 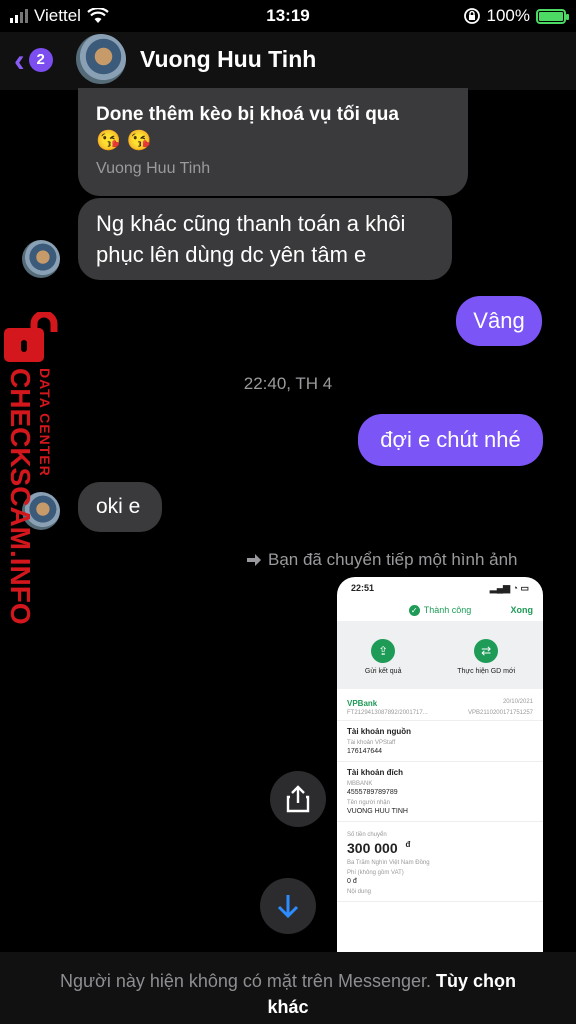 What do you see at coordinates (486, 671) in the screenshot?
I see `new-transaction-label: Thực hiện GD mới` at bounding box center [486, 671].